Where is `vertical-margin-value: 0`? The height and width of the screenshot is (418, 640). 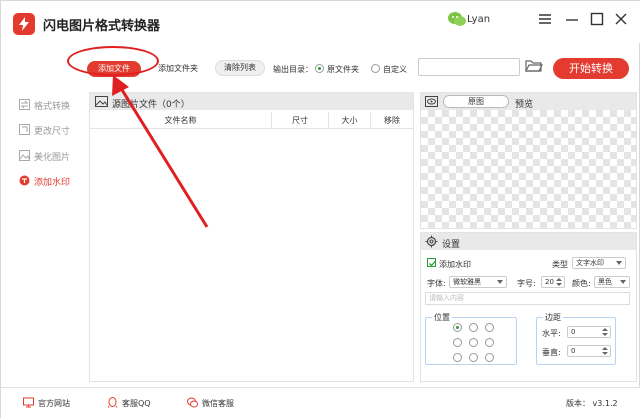 vertical-margin-value: 0 is located at coordinates (573, 351).